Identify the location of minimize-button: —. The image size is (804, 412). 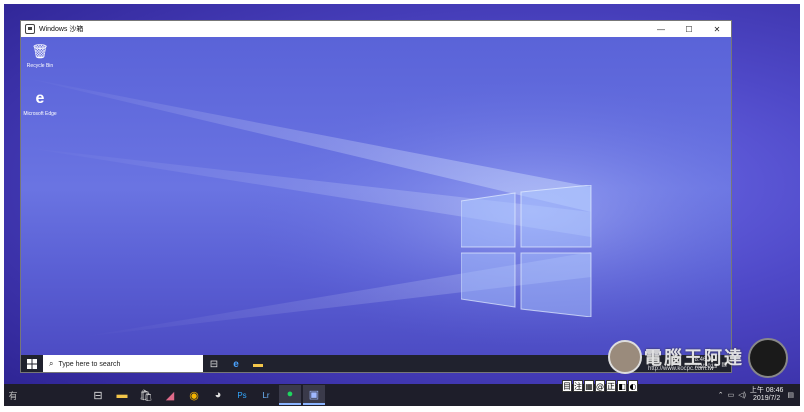
(661, 29).